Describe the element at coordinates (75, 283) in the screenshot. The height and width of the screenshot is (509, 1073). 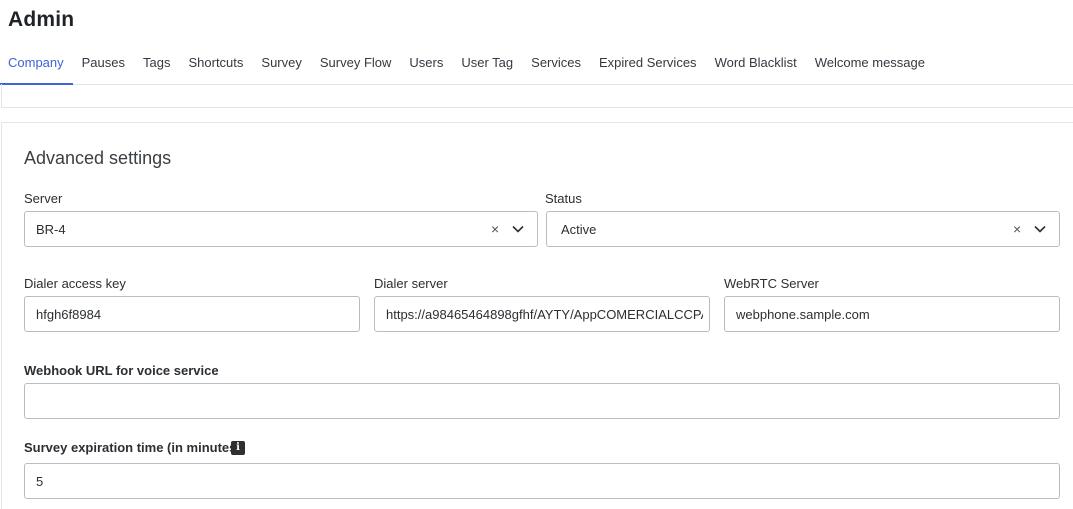
I see `dialer-key-label: Dialer access key` at that location.